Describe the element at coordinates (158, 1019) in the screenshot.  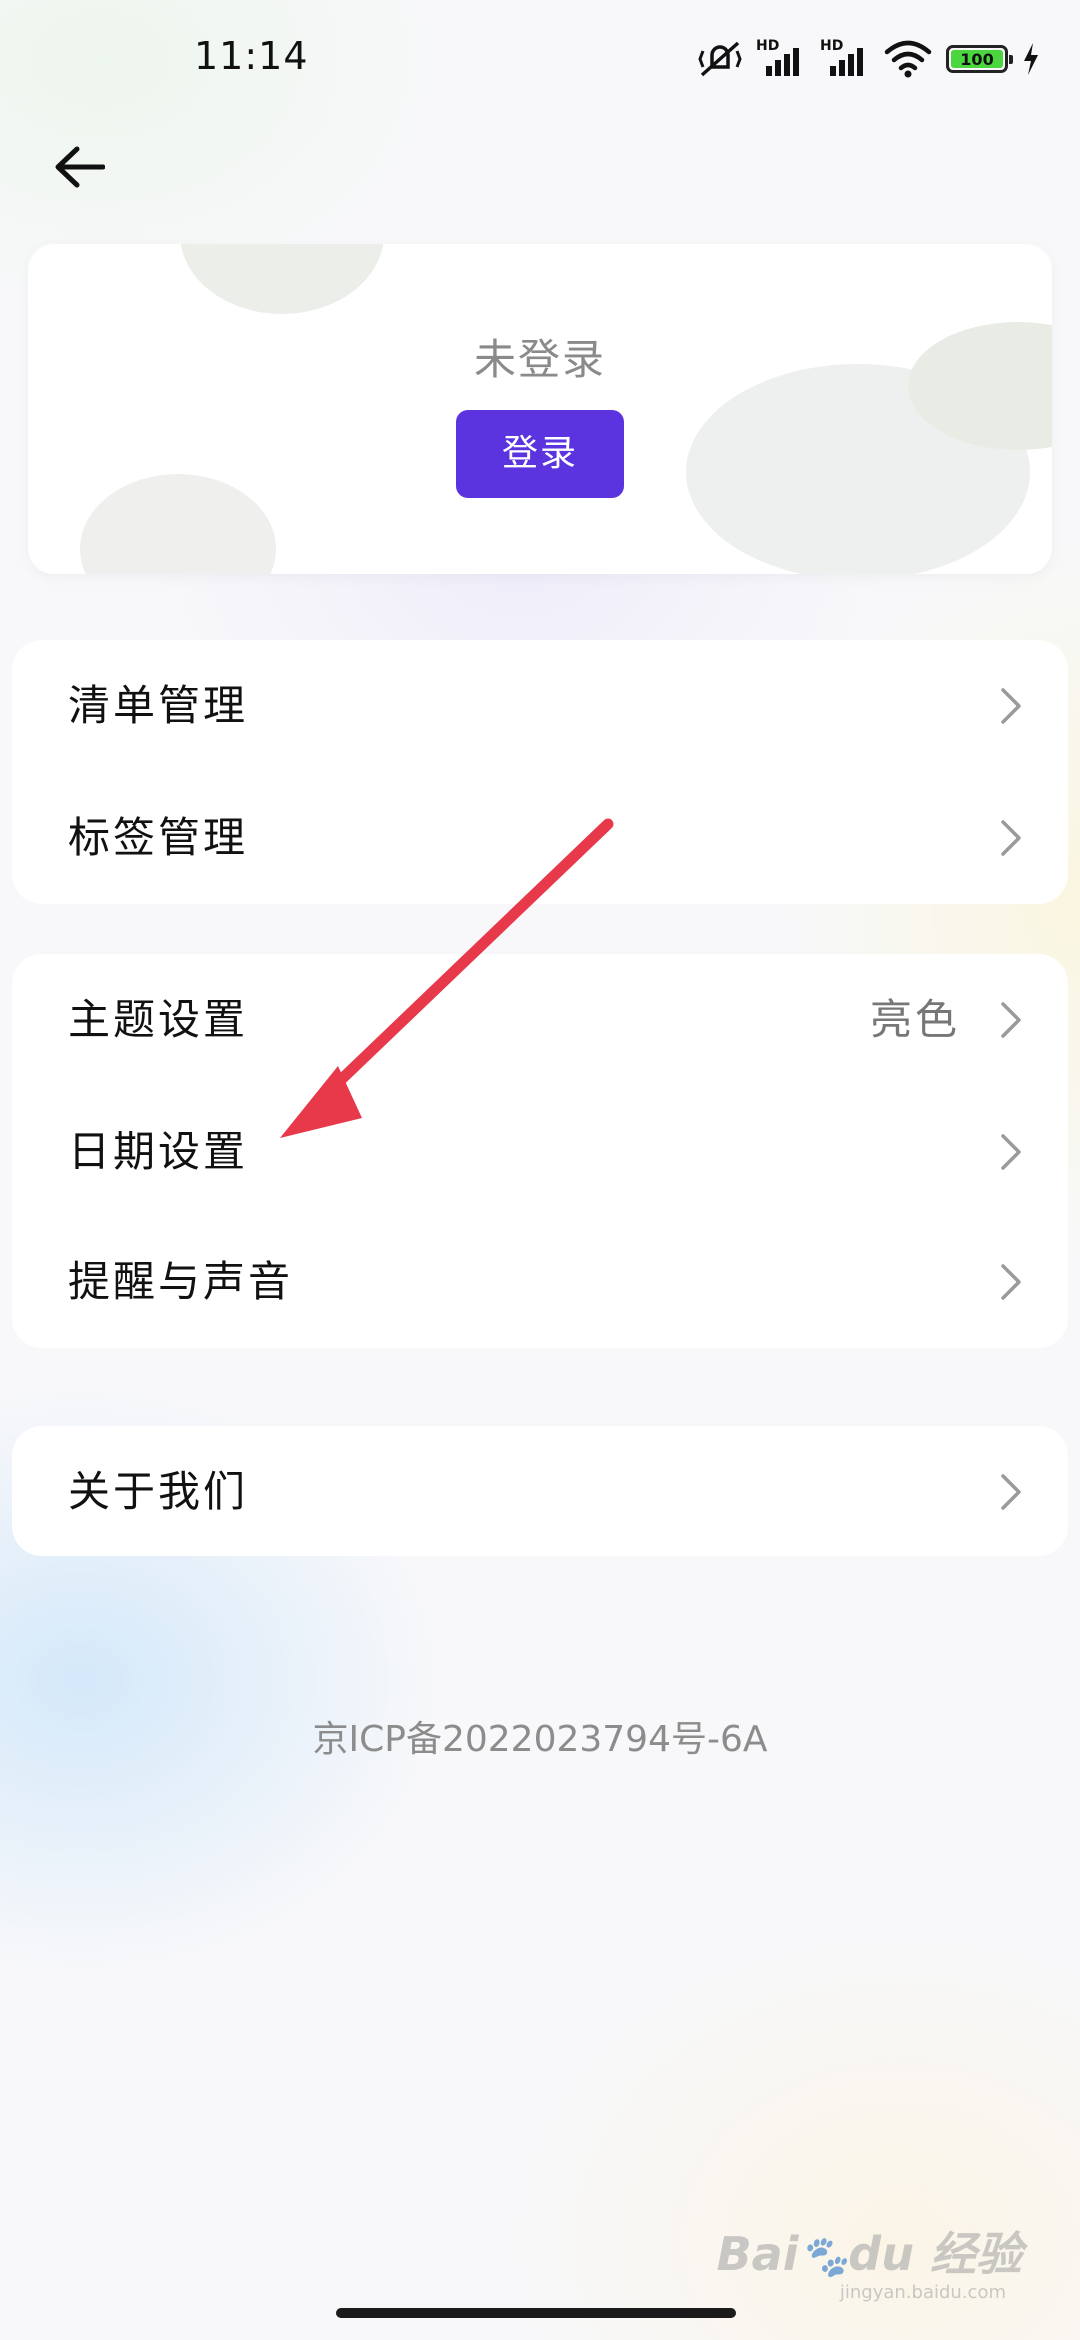
I see `menu-item-label: 主题设置` at that location.